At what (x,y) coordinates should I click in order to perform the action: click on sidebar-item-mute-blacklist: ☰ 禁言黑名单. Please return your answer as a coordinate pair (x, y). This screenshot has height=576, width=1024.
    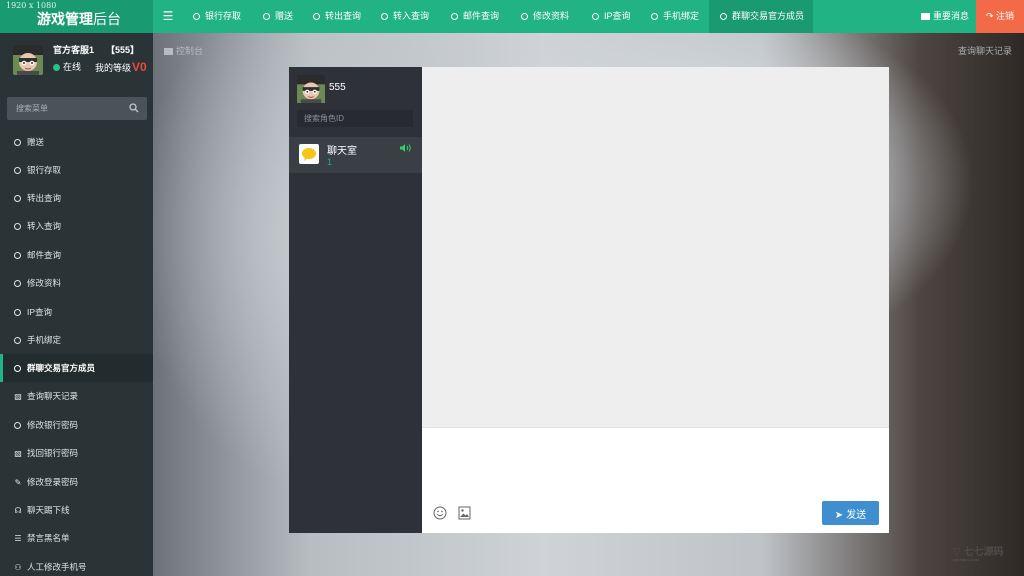
    Looking at the image, I should click on (76, 538).